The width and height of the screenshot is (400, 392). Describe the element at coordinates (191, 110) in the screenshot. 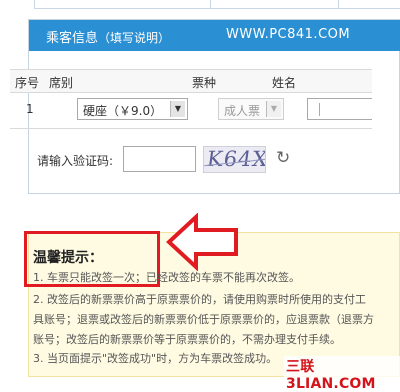

I see `table-row: 1 硬座（￥9.0） ▼ 成人票 ▼` at that location.